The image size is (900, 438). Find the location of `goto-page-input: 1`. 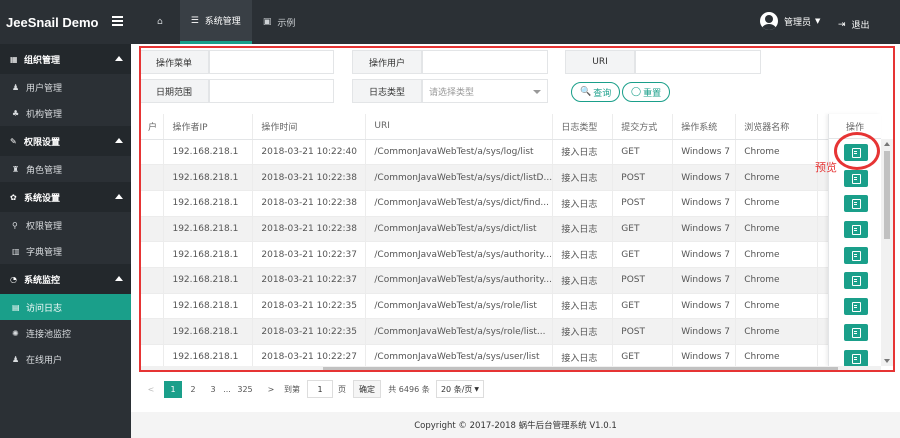

goto-page-input: 1 is located at coordinates (320, 389).